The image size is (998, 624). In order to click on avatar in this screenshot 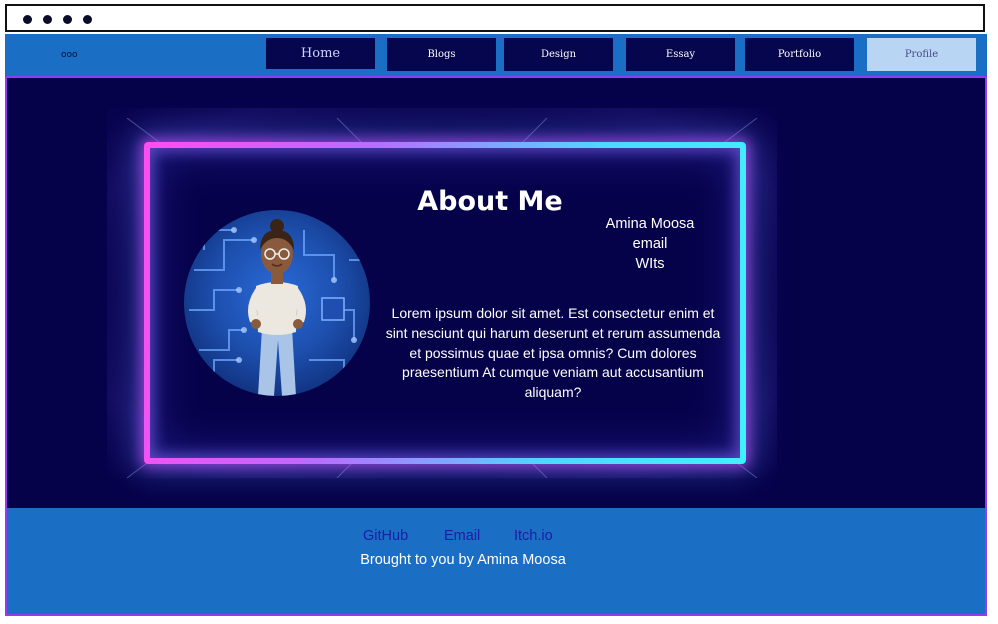, I will do `click(277, 303)`.